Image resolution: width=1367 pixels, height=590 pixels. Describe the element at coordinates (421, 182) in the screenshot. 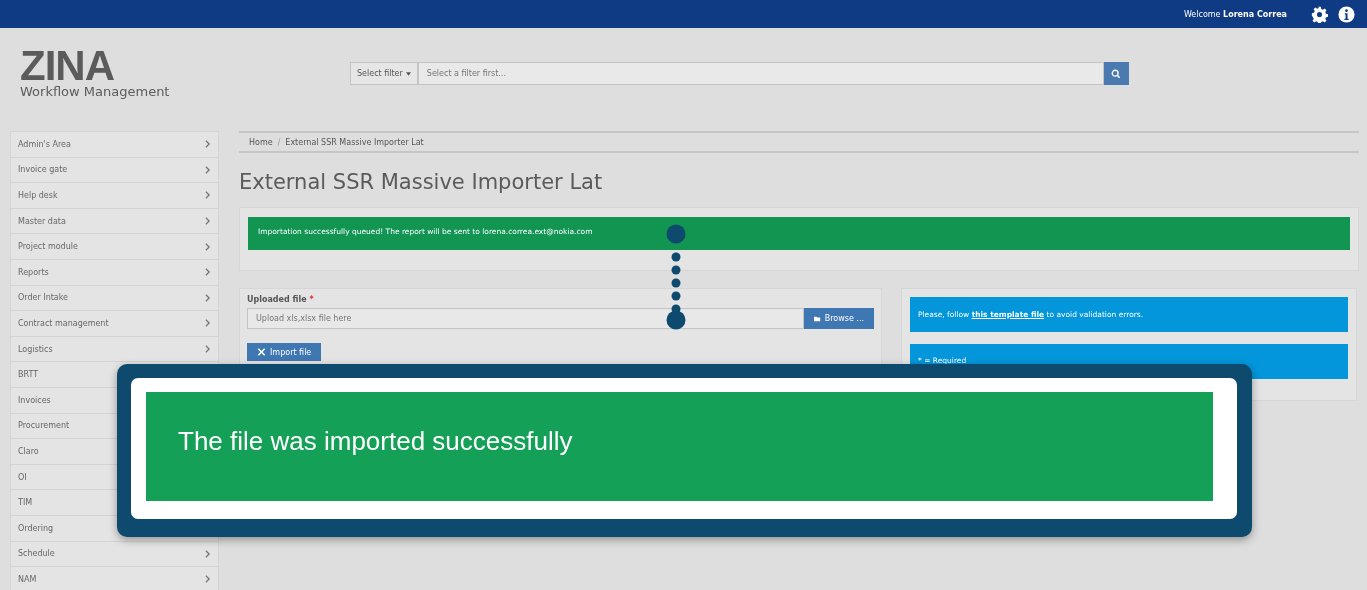

I see `page-title: External SSR Massive Importer Lat` at that location.